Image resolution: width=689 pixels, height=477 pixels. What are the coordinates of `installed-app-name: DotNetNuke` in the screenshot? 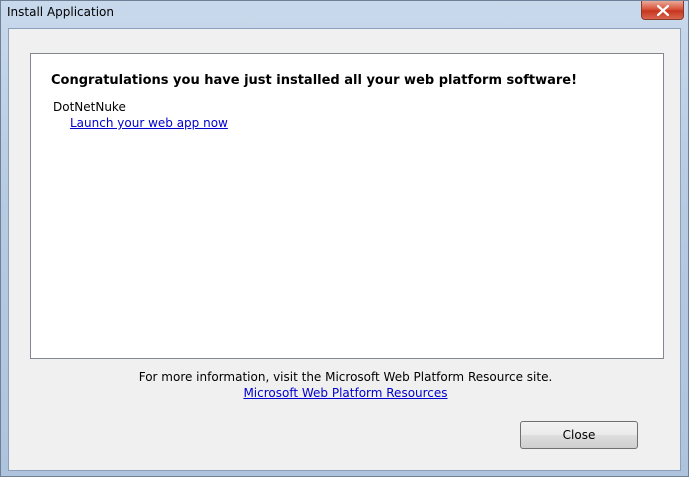 It's located at (89, 107).